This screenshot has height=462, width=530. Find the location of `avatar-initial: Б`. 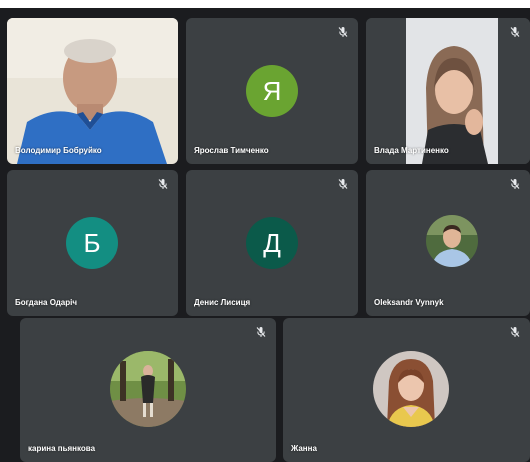

avatar-initial: Б is located at coordinates (92, 242).